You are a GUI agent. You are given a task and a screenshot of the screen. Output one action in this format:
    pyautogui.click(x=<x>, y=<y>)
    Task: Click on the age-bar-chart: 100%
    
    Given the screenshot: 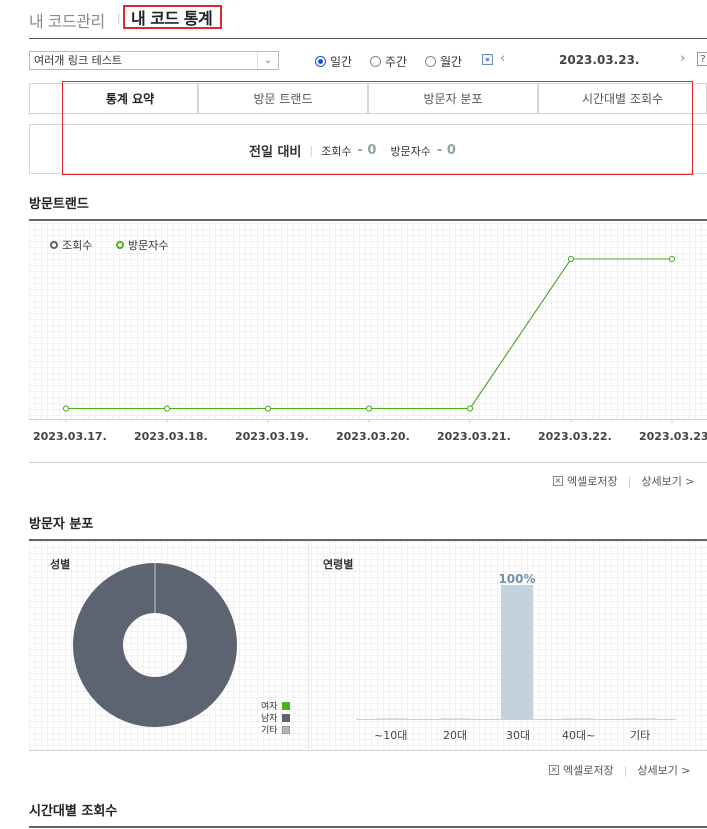 What is the action you would take?
    pyautogui.click(x=516, y=646)
    